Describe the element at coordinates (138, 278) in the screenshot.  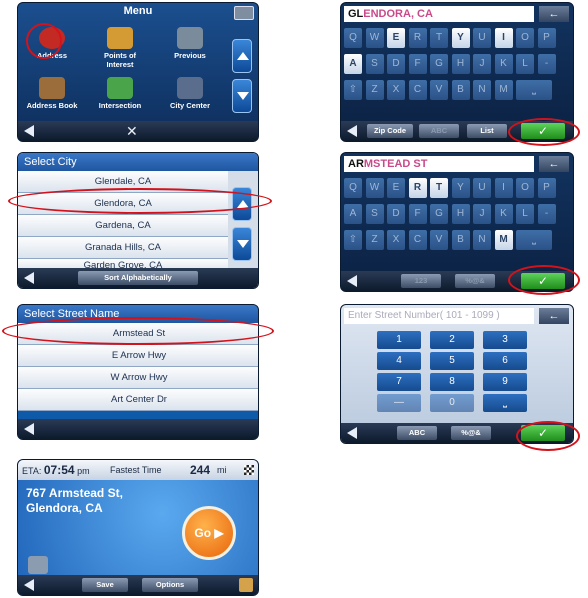
I see `sort-alphabetically-button: Sort Alphabetically` at that location.